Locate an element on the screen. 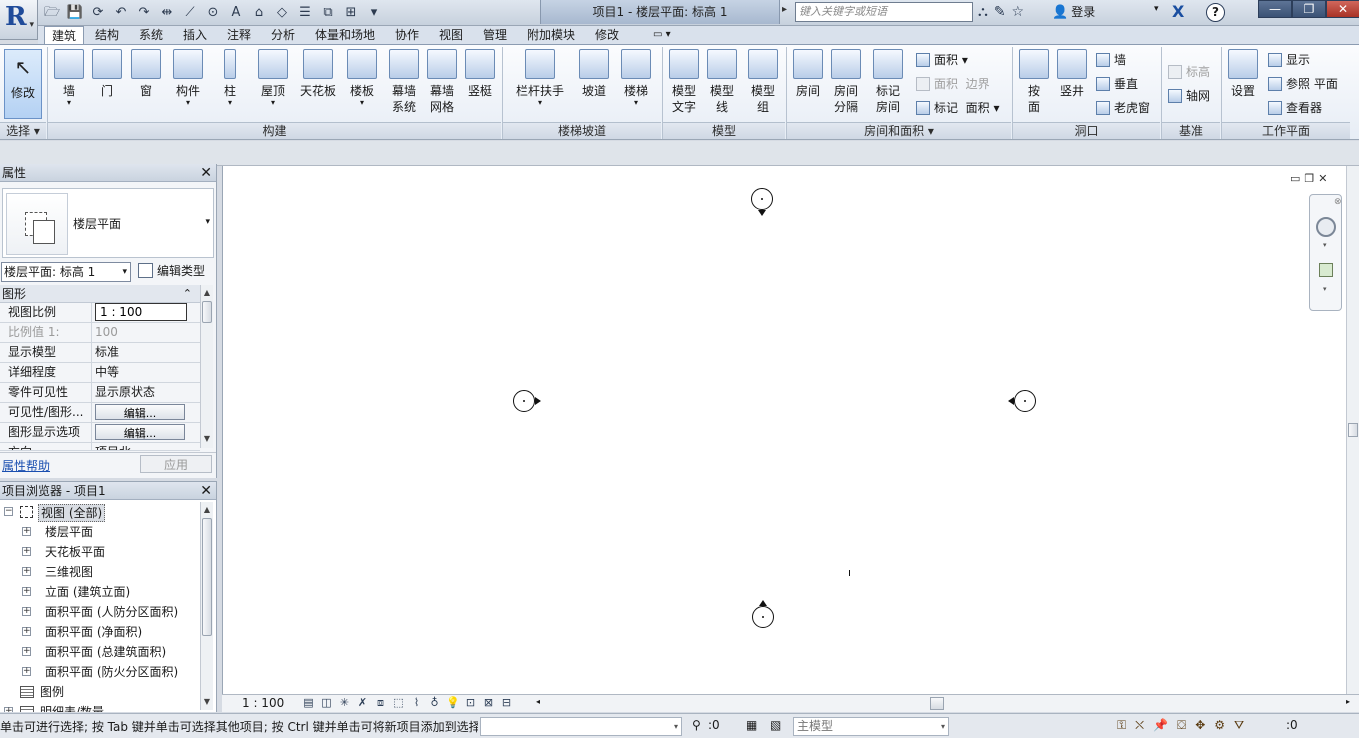  tab-architecture: 建筑 is located at coordinates (64, 35).